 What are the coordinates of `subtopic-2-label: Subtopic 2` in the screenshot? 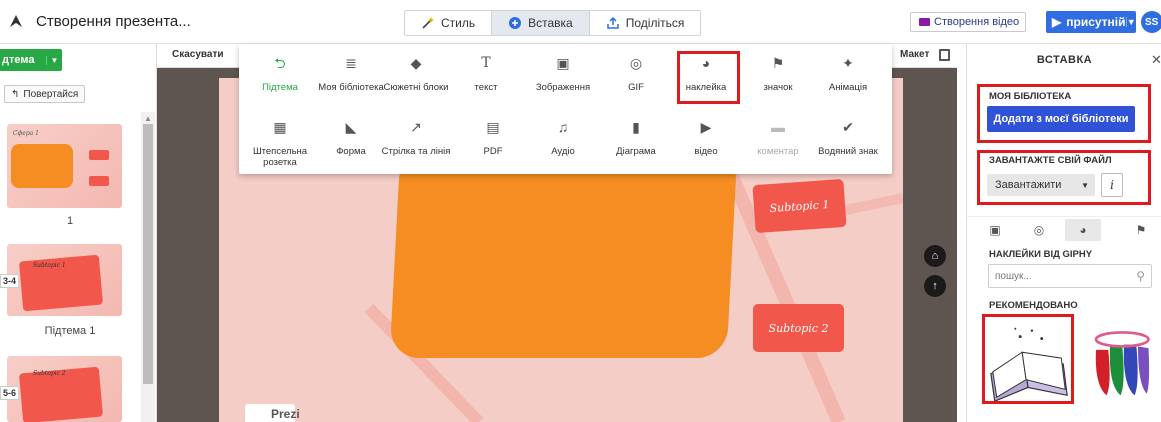 It's located at (798, 328).